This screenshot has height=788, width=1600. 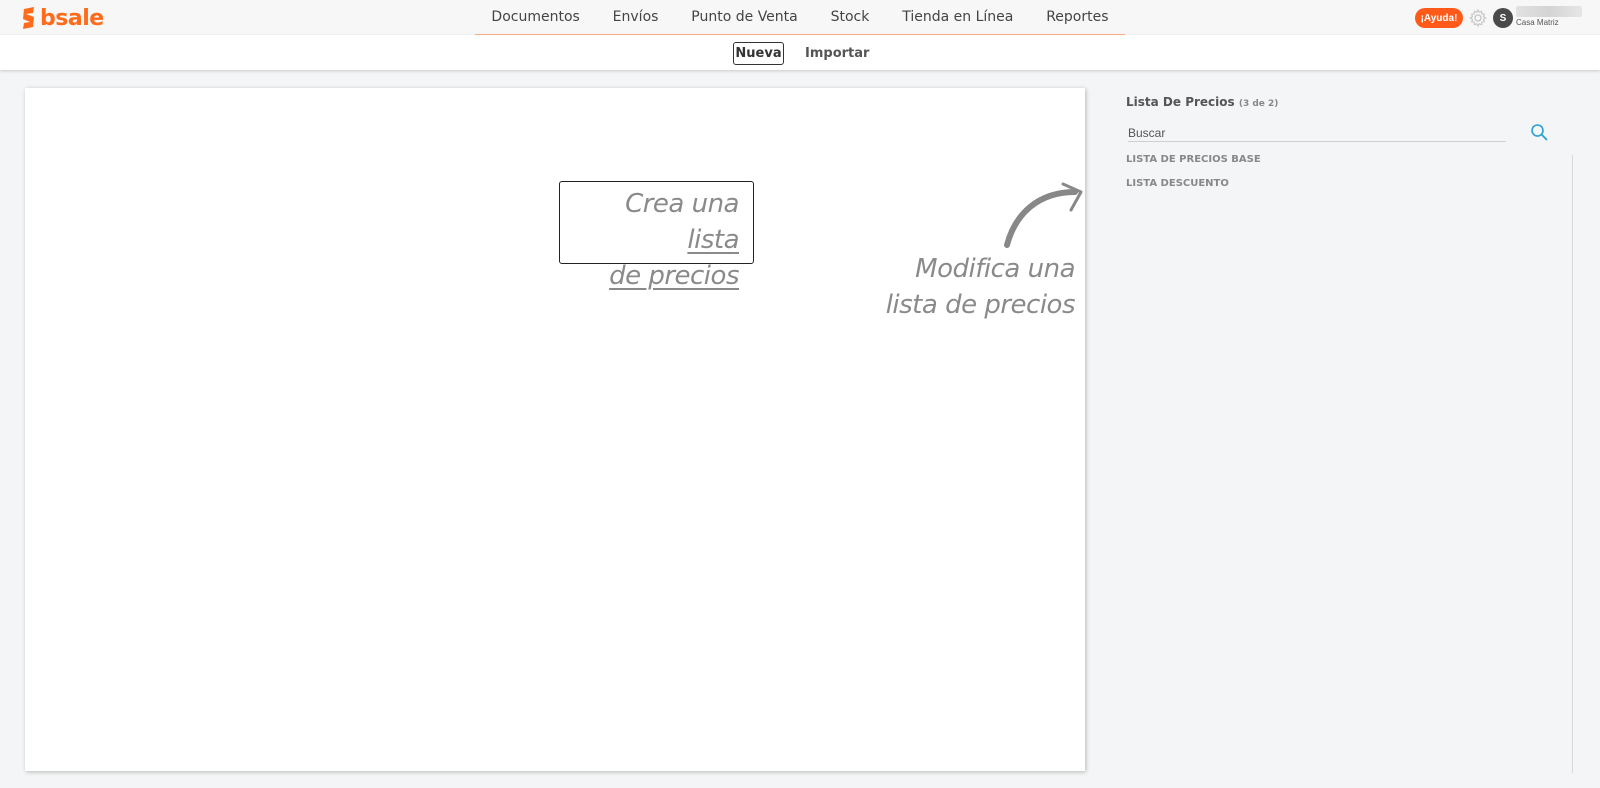 I want to click on nav-stock: Stock, so click(x=850, y=17).